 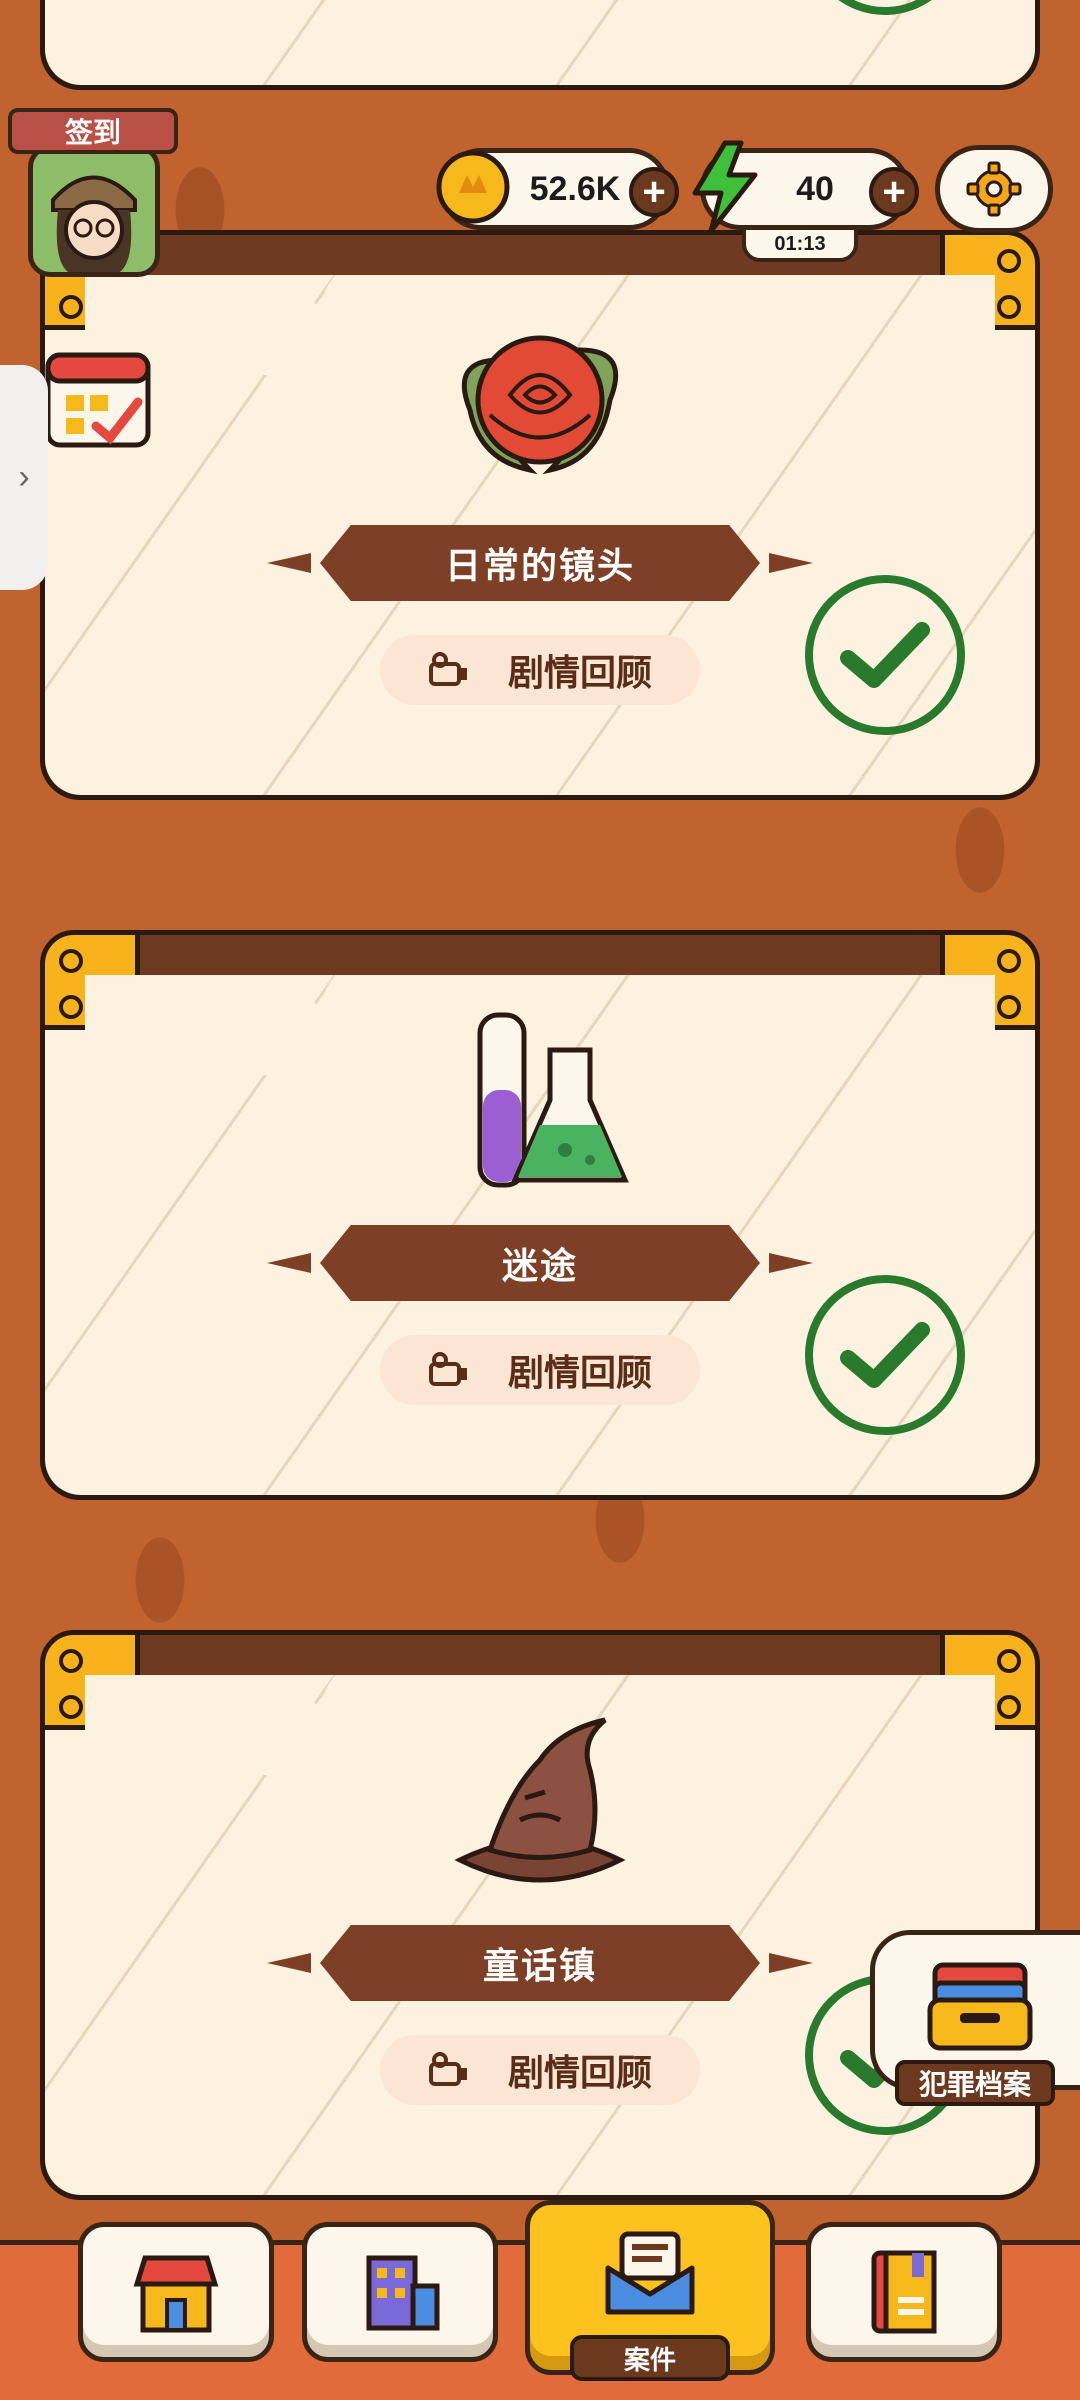 What do you see at coordinates (540, 1263) in the screenshot?
I see `case-title: 迷途` at bounding box center [540, 1263].